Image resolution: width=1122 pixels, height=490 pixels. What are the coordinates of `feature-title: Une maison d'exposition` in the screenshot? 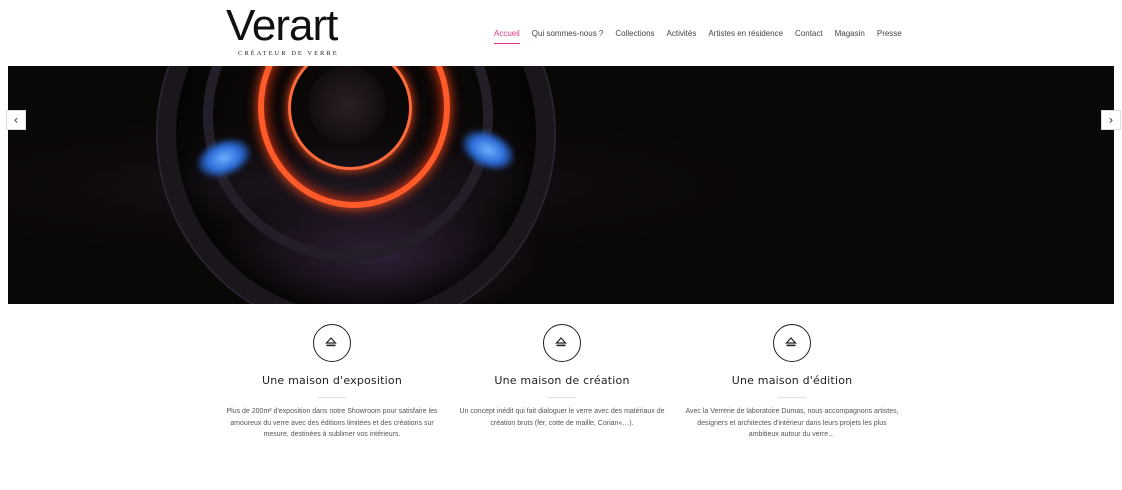 It's located at (332, 380).